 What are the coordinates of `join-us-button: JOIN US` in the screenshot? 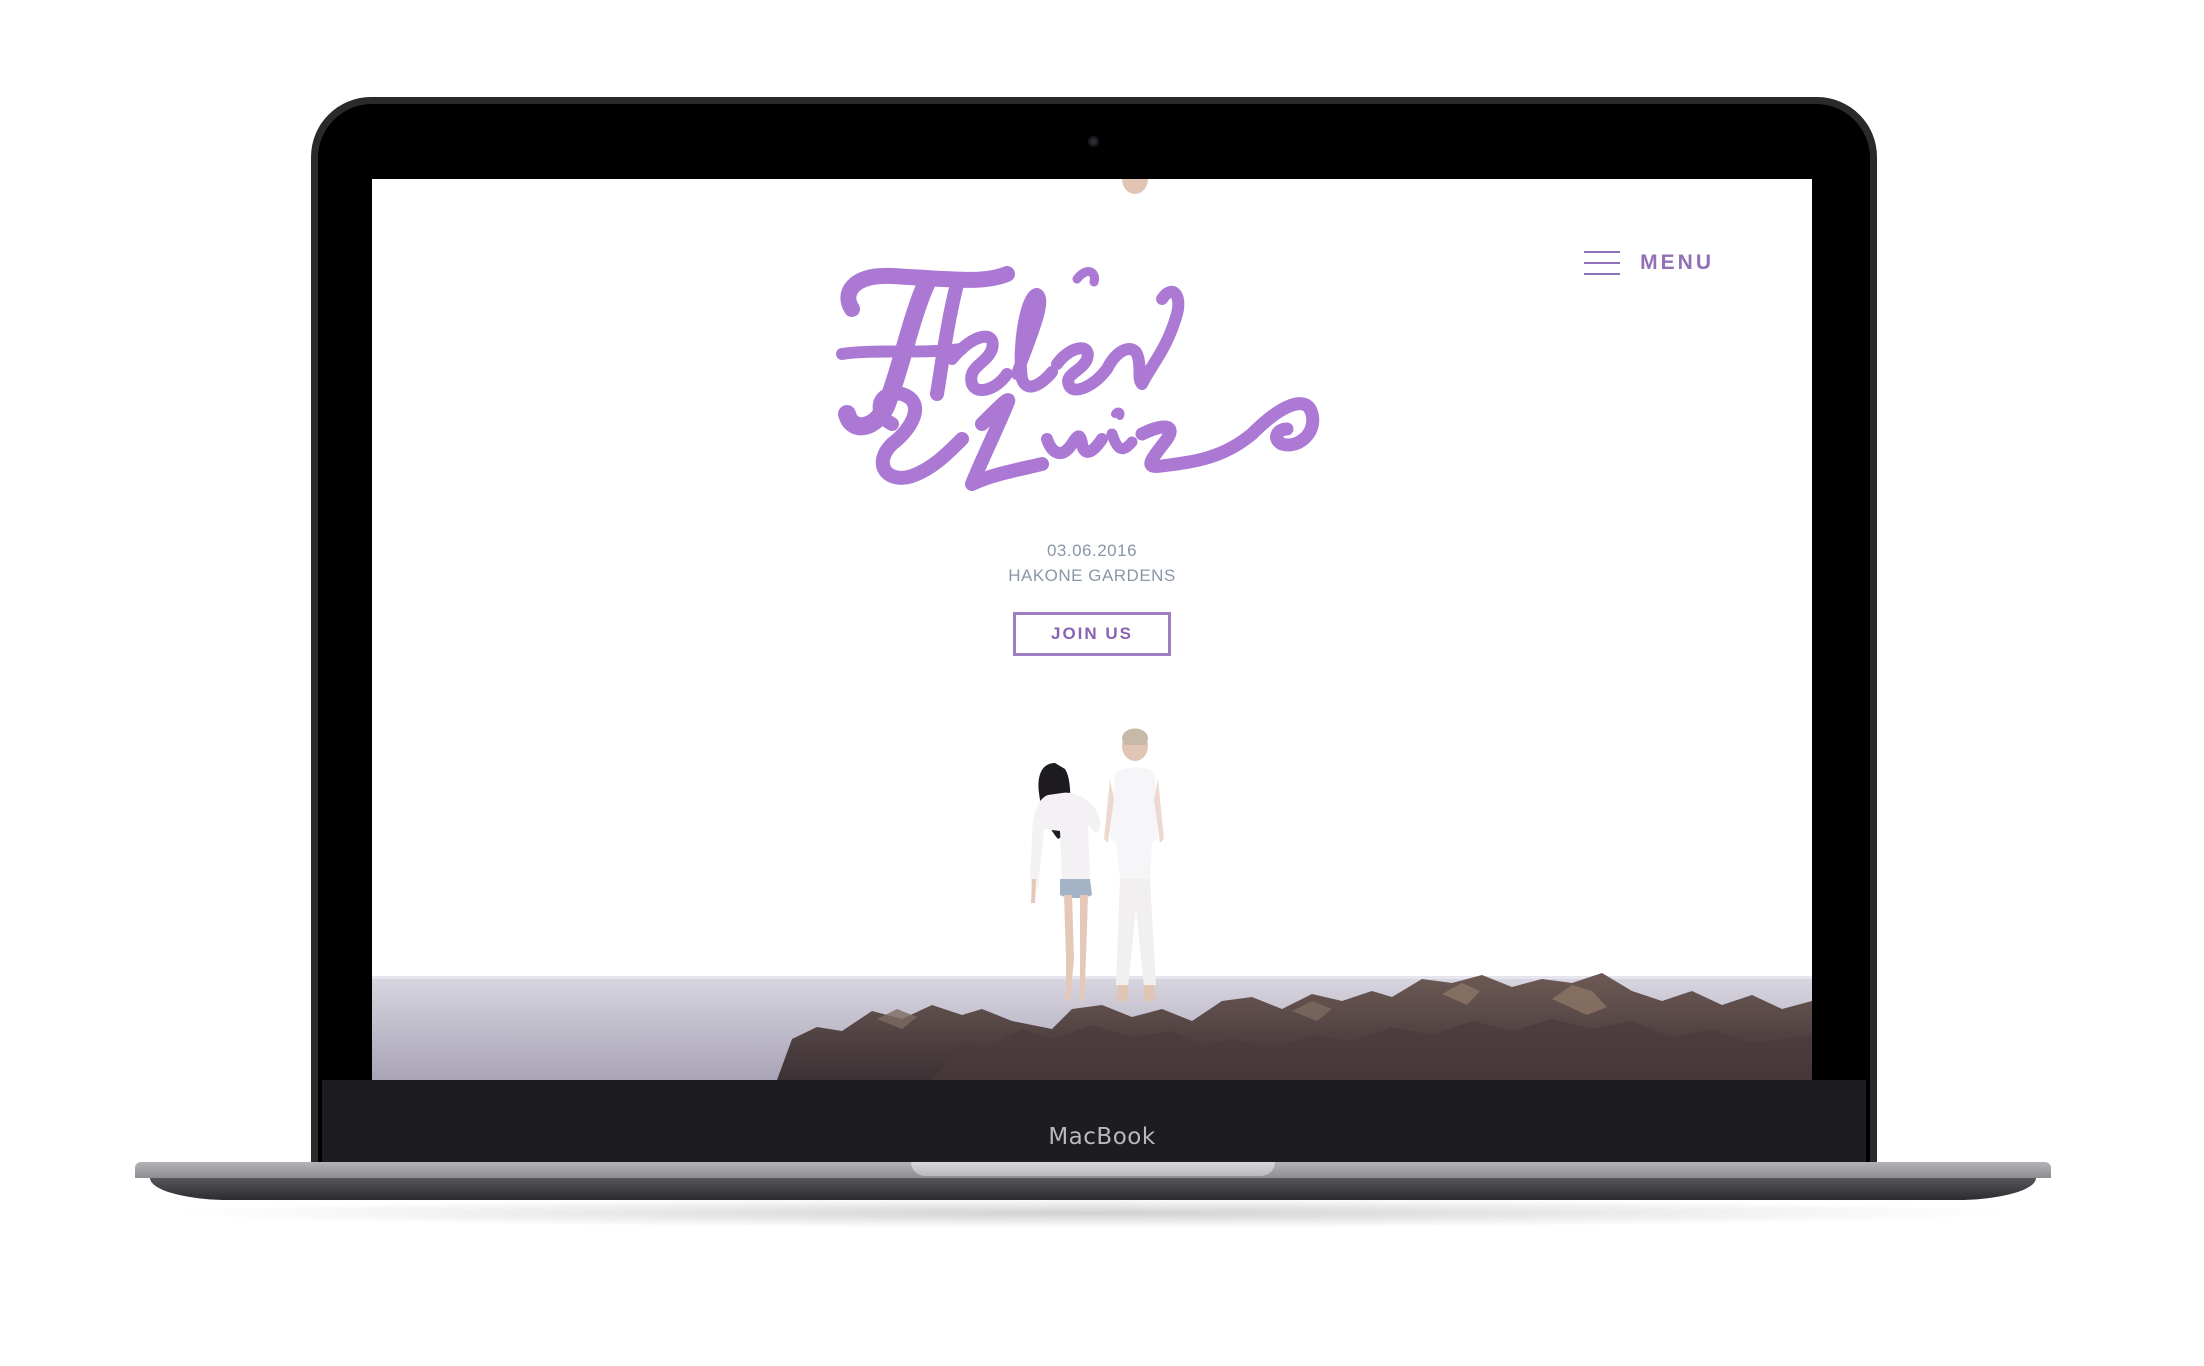 It's located at (1092, 634).